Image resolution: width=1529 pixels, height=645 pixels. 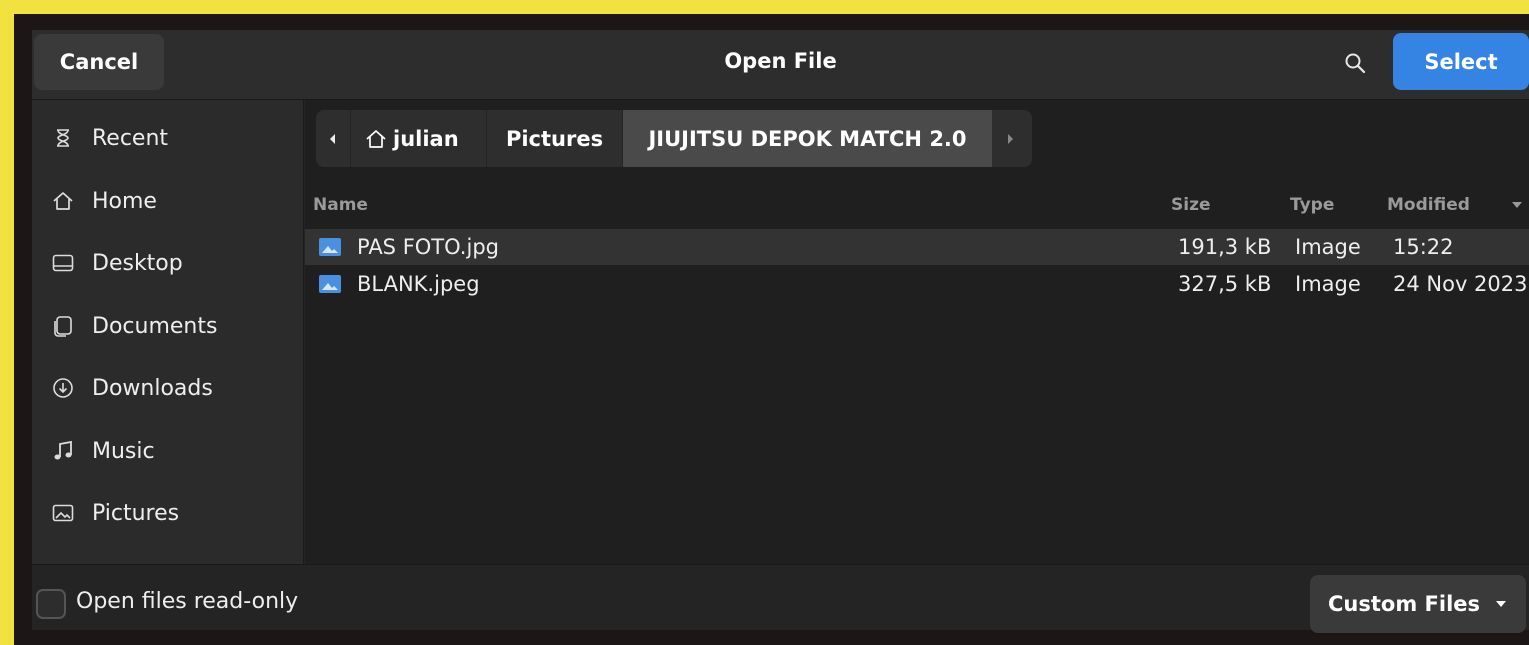 What do you see at coordinates (63, 326) in the screenshot?
I see `document-icon` at bounding box center [63, 326].